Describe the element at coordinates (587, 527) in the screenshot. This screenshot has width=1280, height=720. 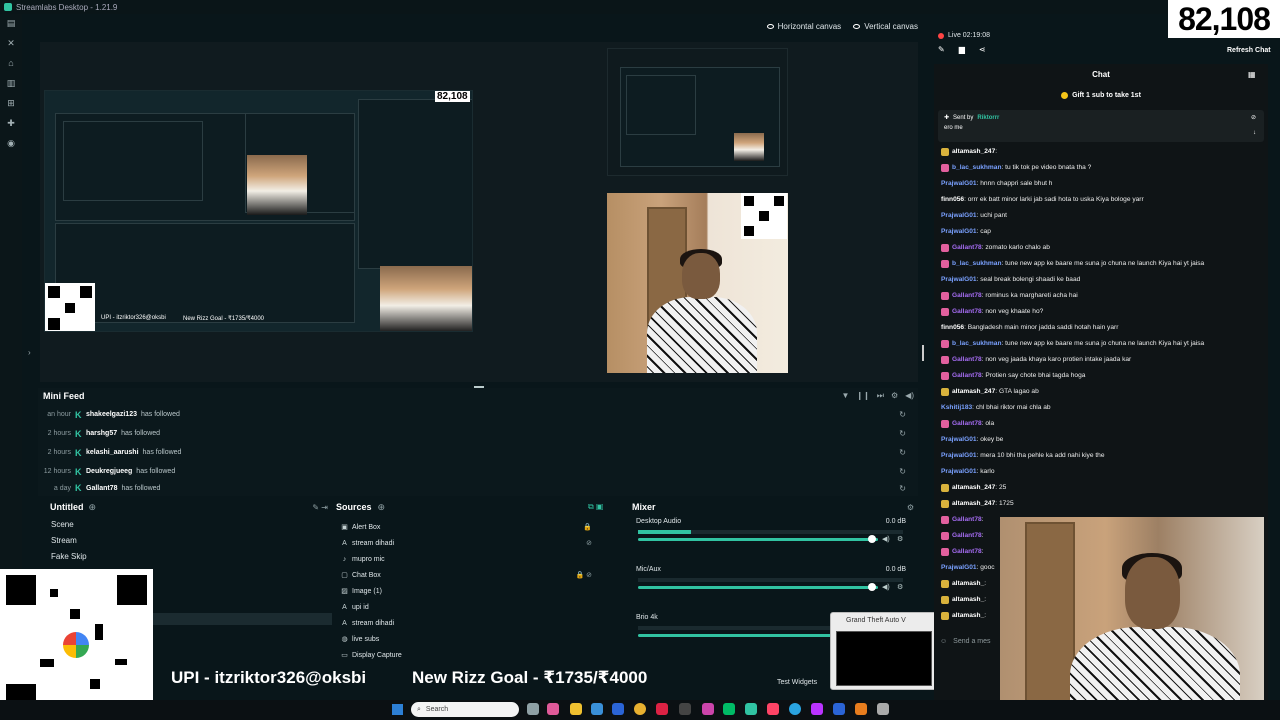
I see `lock-icon: 🔒` at that location.